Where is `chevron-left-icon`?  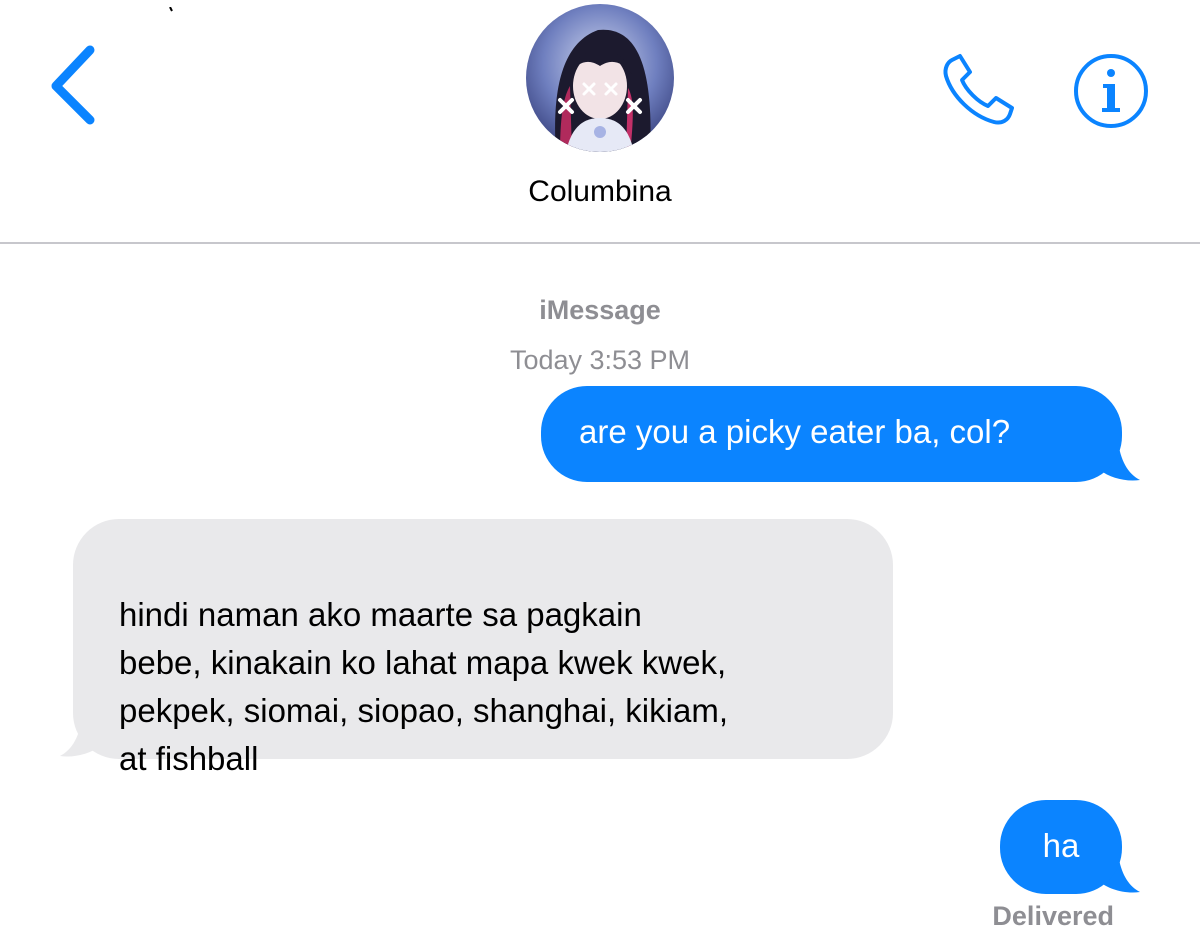
chevron-left-icon is located at coordinates (73, 85).